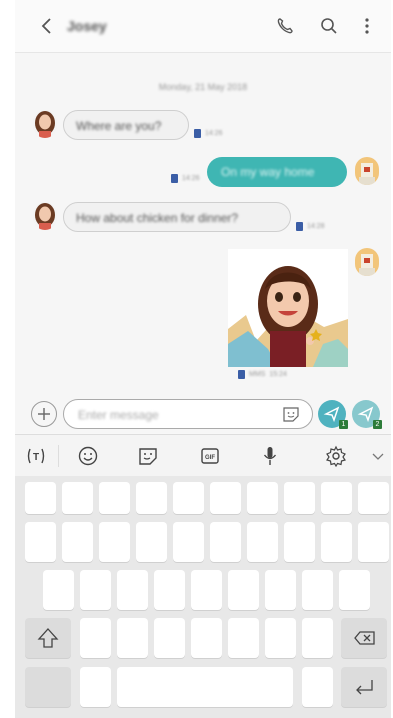 The image size is (393, 718). What do you see at coordinates (188, 414) in the screenshot?
I see `message-input: Enter message` at bounding box center [188, 414].